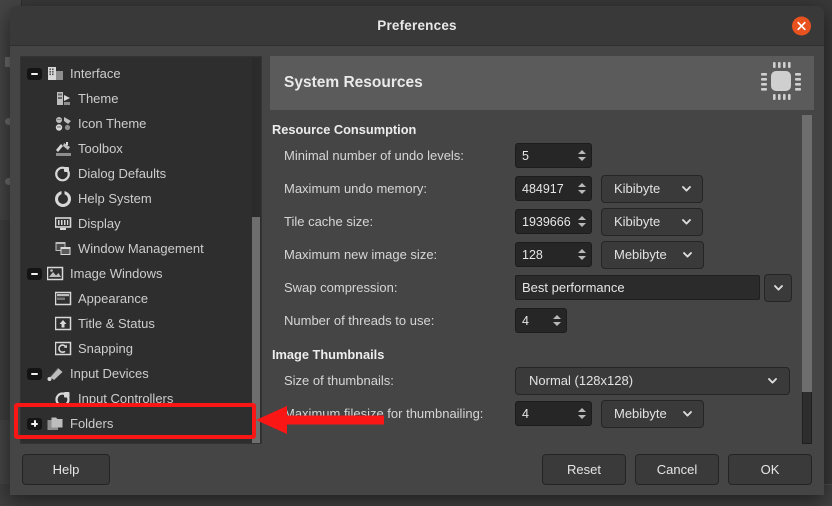 This screenshot has height=506, width=832. What do you see at coordinates (64, 249) in the screenshot?
I see `window-management-icon` at bounding box center [64, 249].